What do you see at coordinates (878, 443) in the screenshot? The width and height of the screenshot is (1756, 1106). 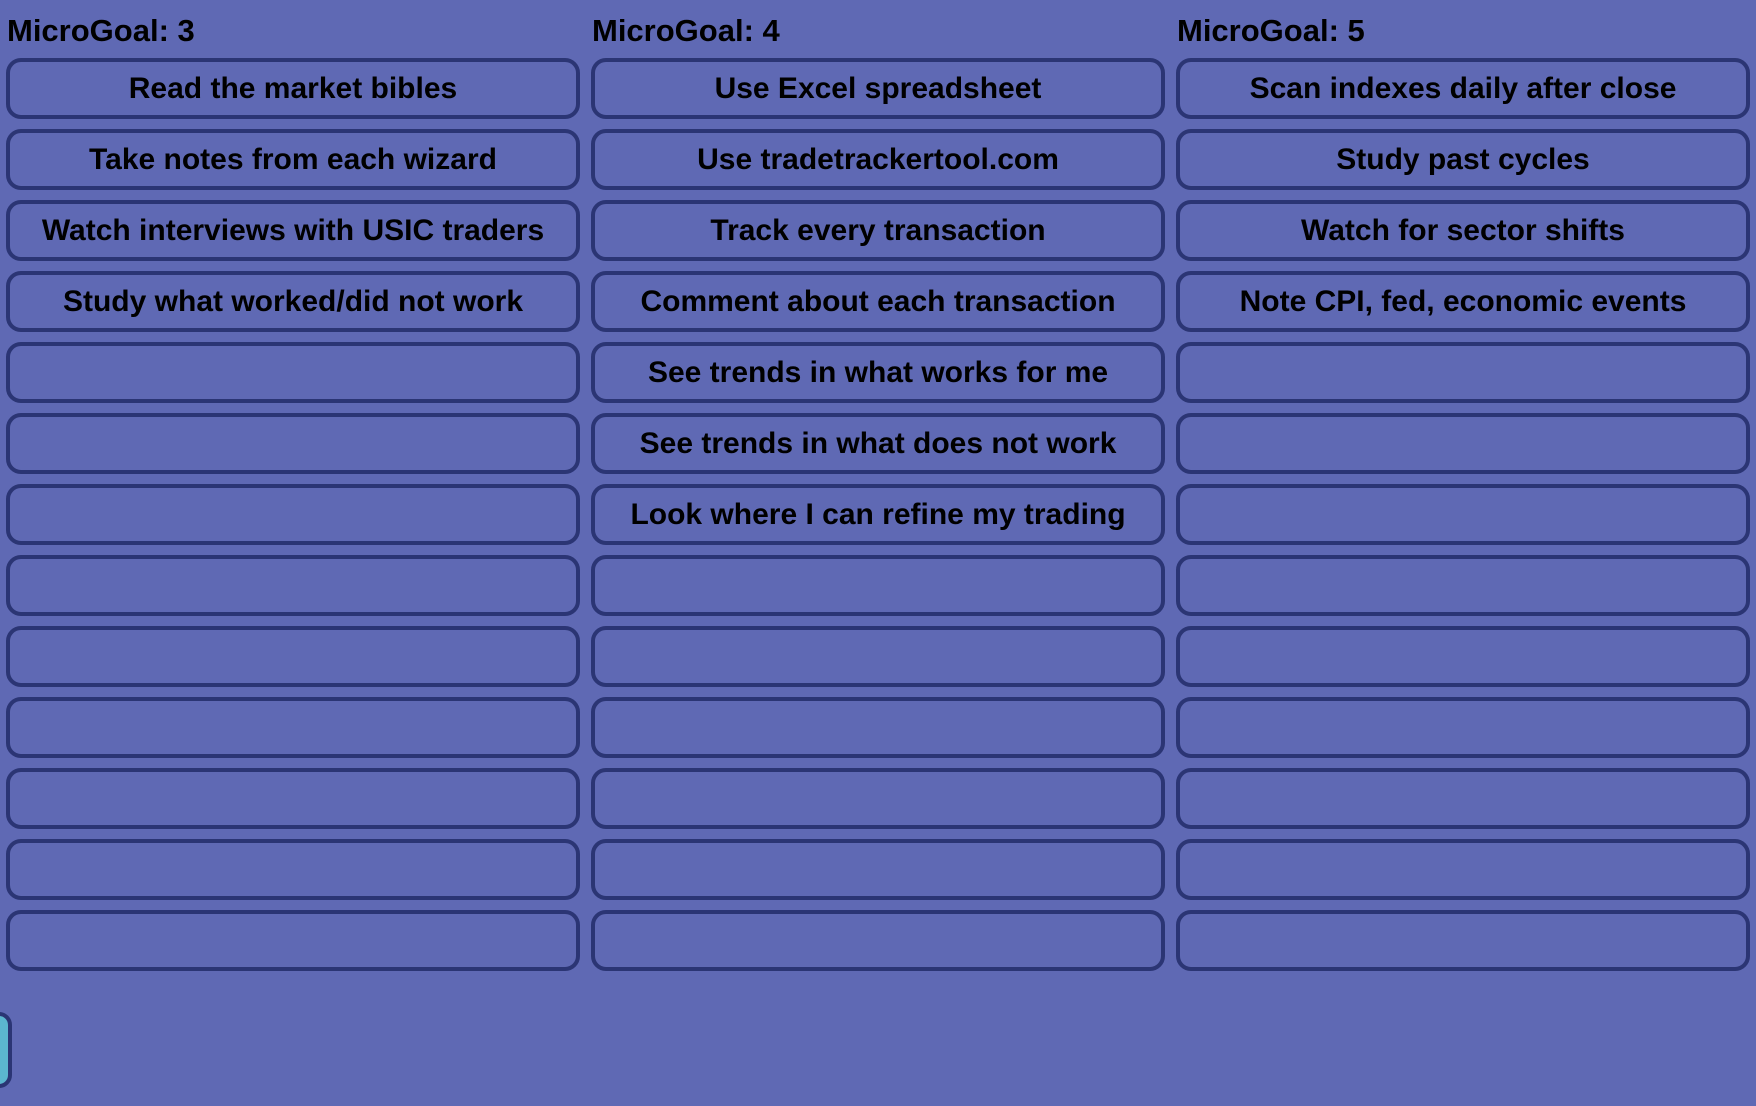 I see `goal-slot: See trends in what does not work` at bounding box center [878, 443].